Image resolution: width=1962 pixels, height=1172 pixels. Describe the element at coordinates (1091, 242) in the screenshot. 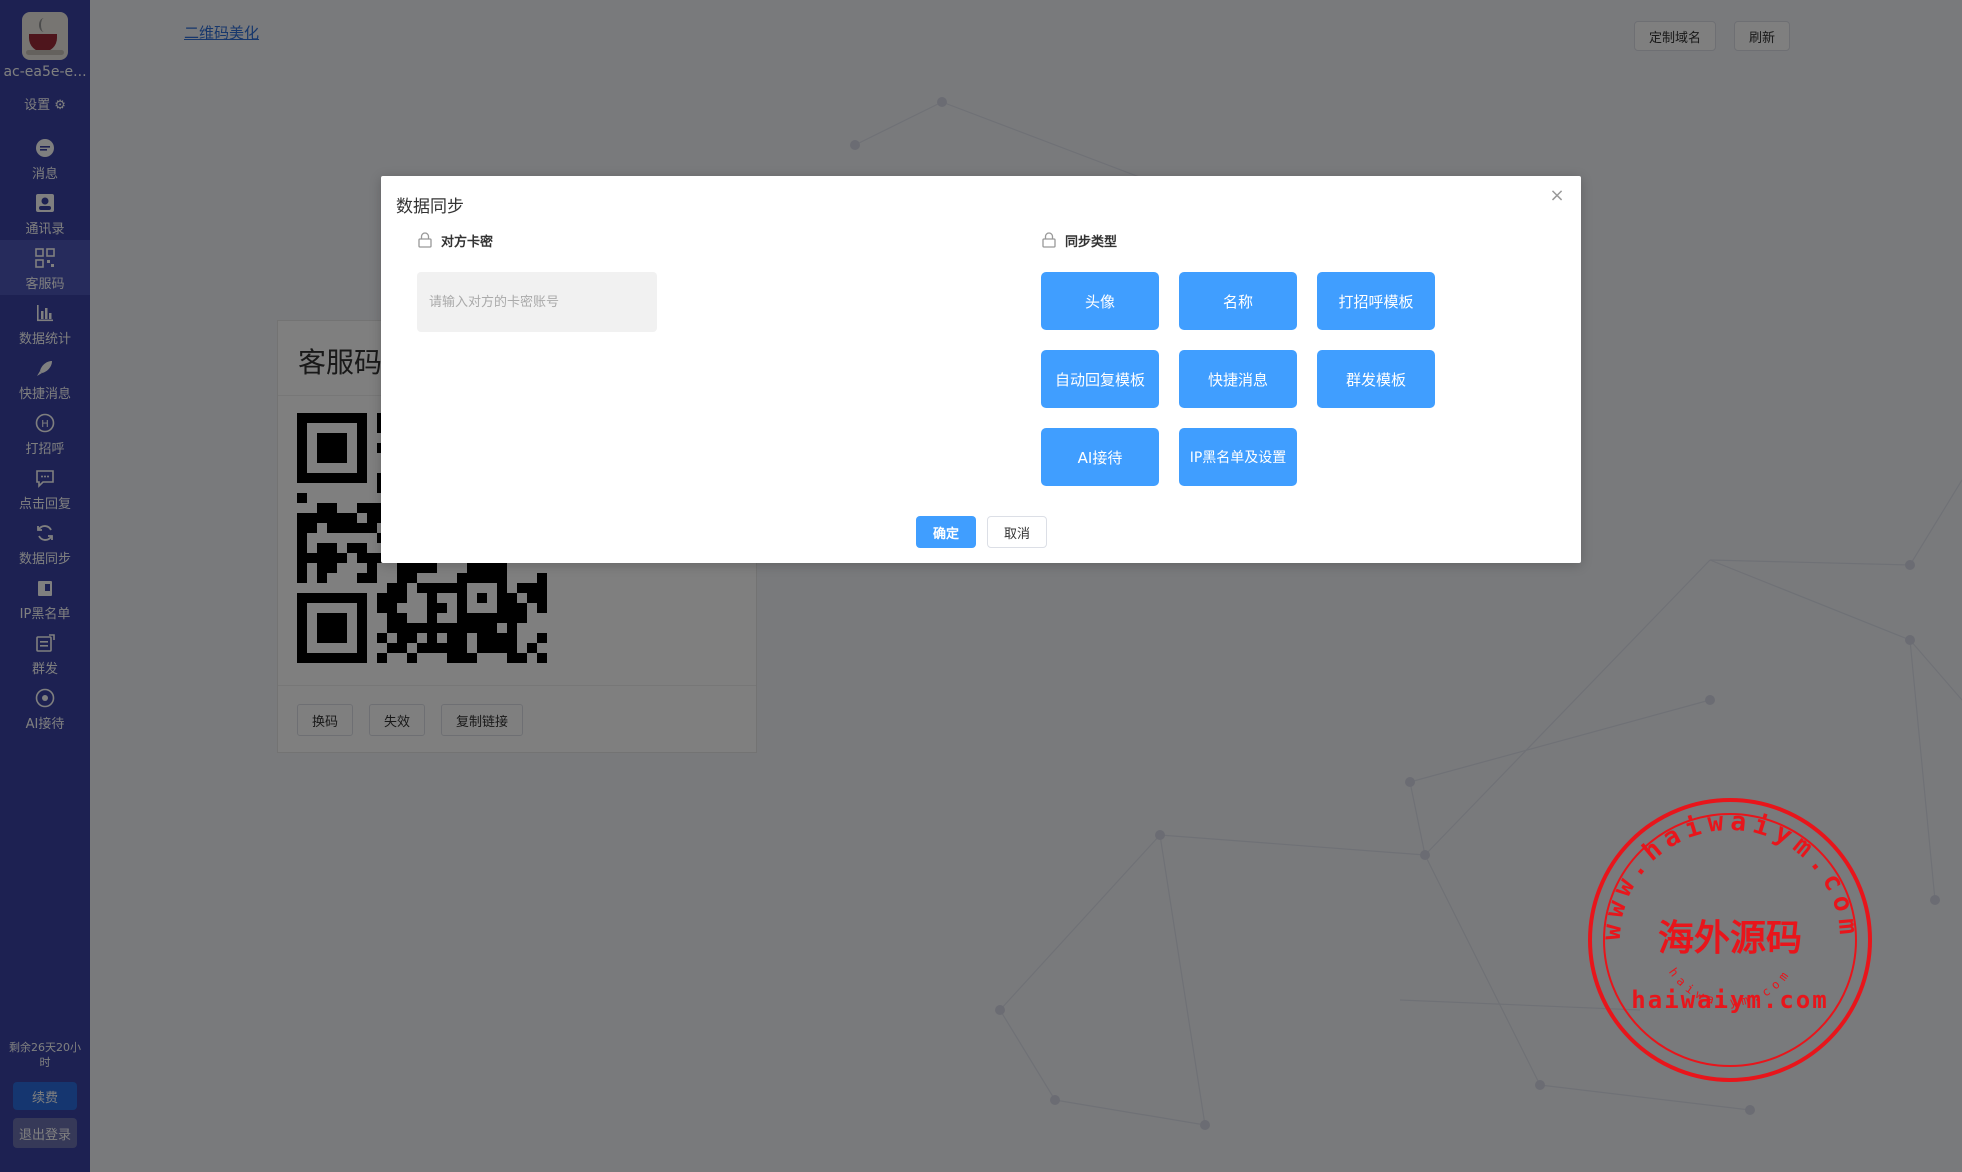

I see `sync-type-section-label: 同步类型` at that location.